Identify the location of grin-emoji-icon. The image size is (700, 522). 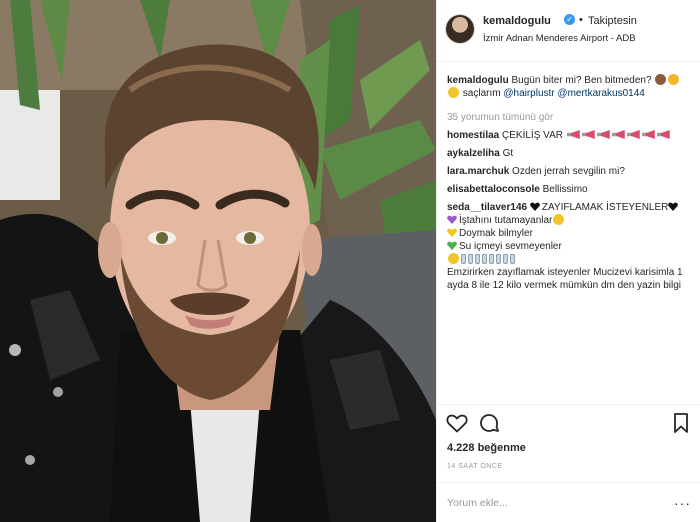
(559, 219).